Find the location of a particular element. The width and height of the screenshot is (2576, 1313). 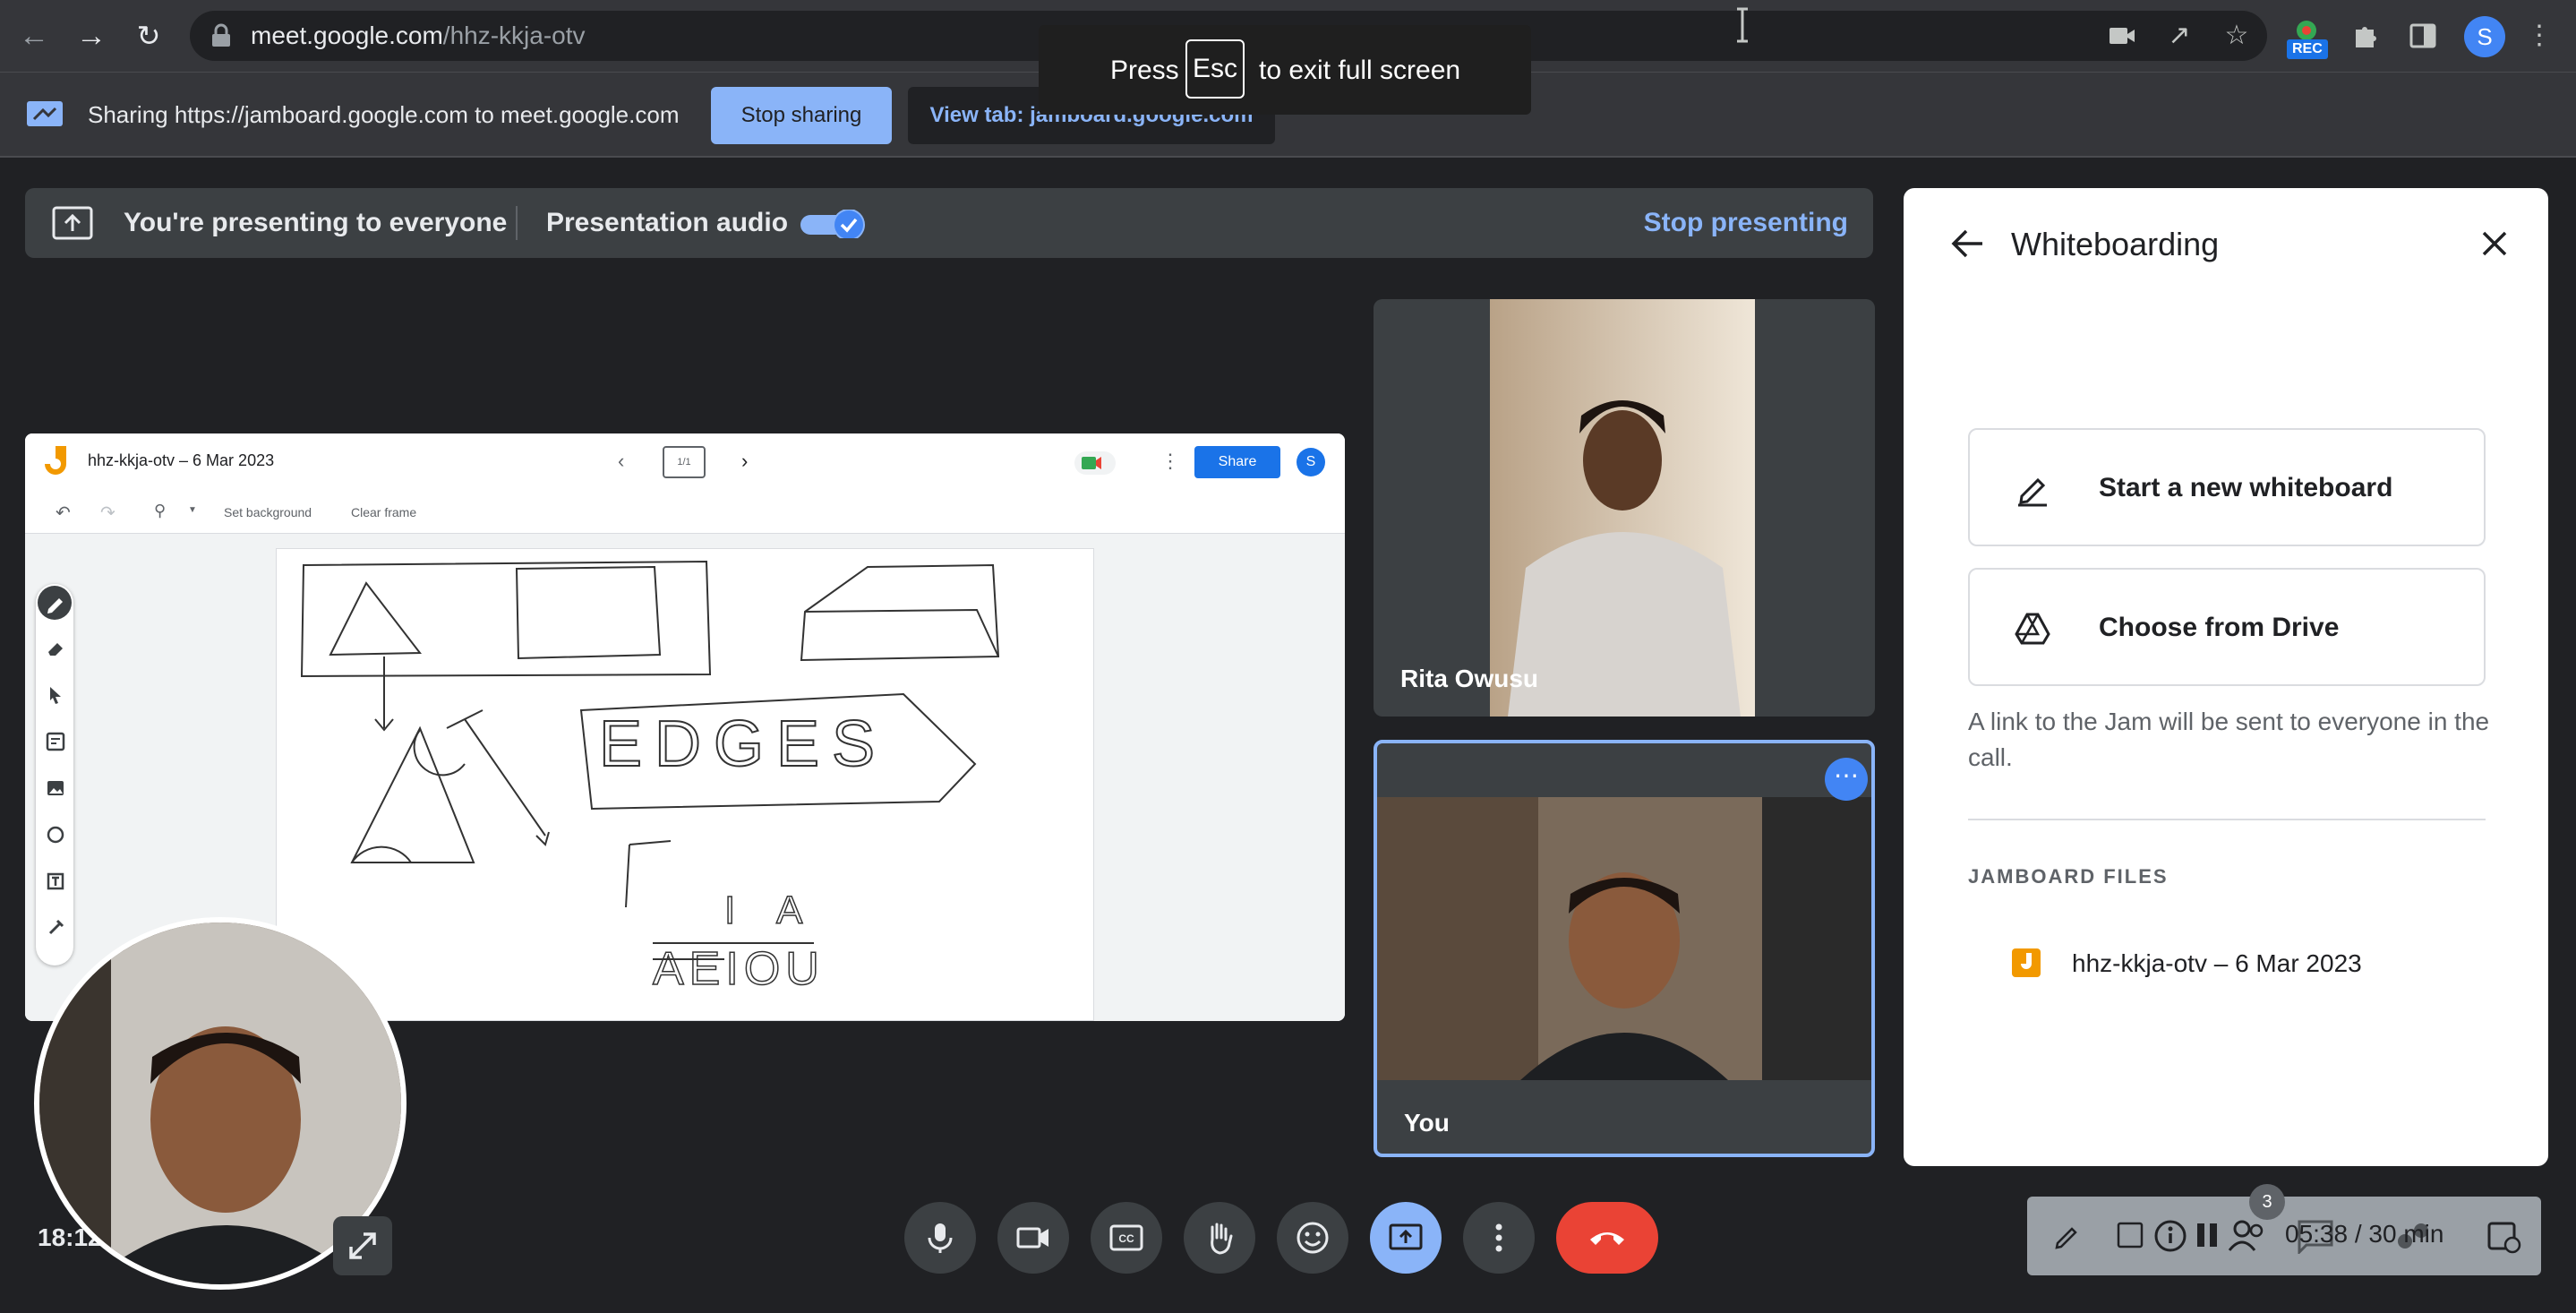

zoom-dropdown-icon: ▼ is located at coordinates (192, 510).